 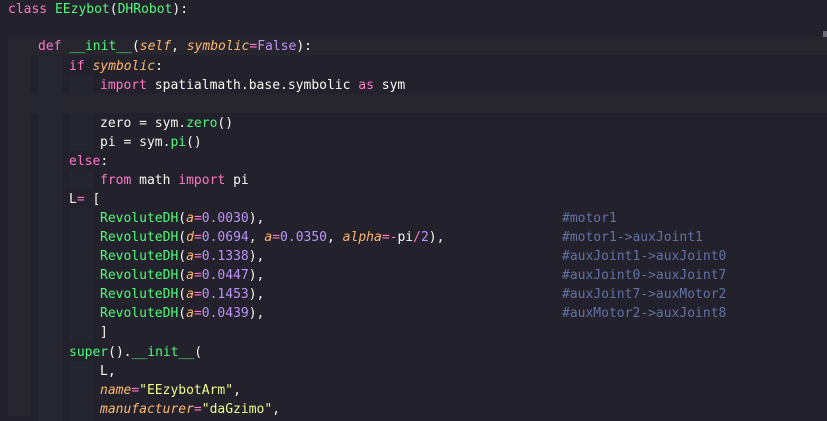 I want to click on token-comment: #auxJoint0->auxJoint7, so click(x=644, y=275).